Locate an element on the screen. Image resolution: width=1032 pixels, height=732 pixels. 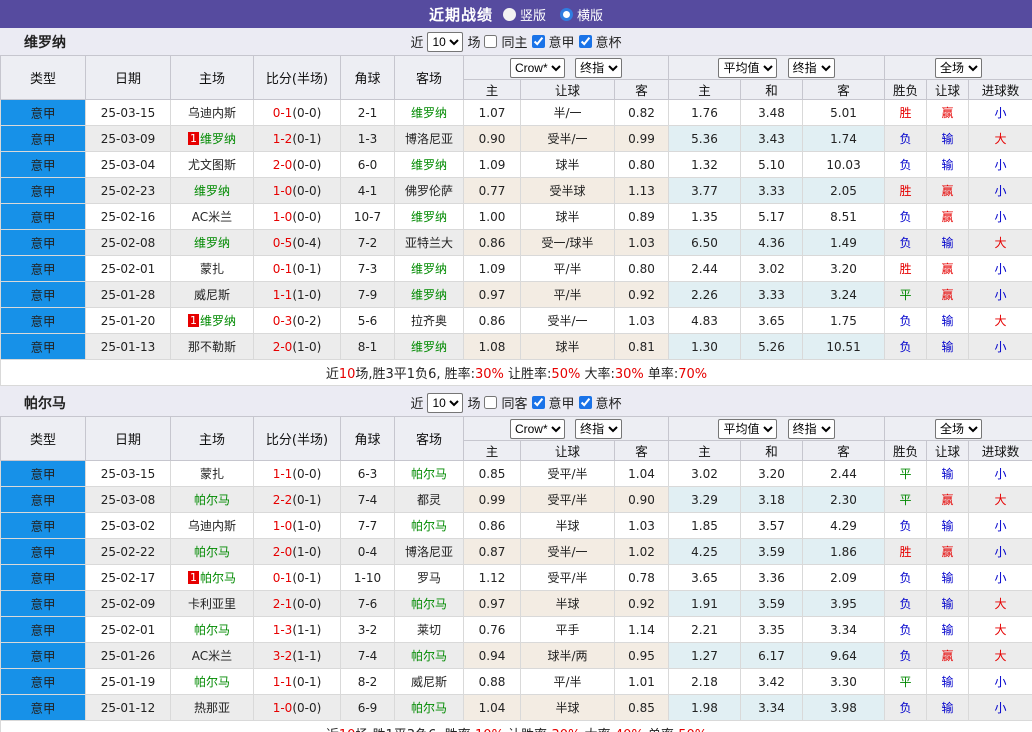
team-name: 拉齐奥 is located at coordinates (429, 321).